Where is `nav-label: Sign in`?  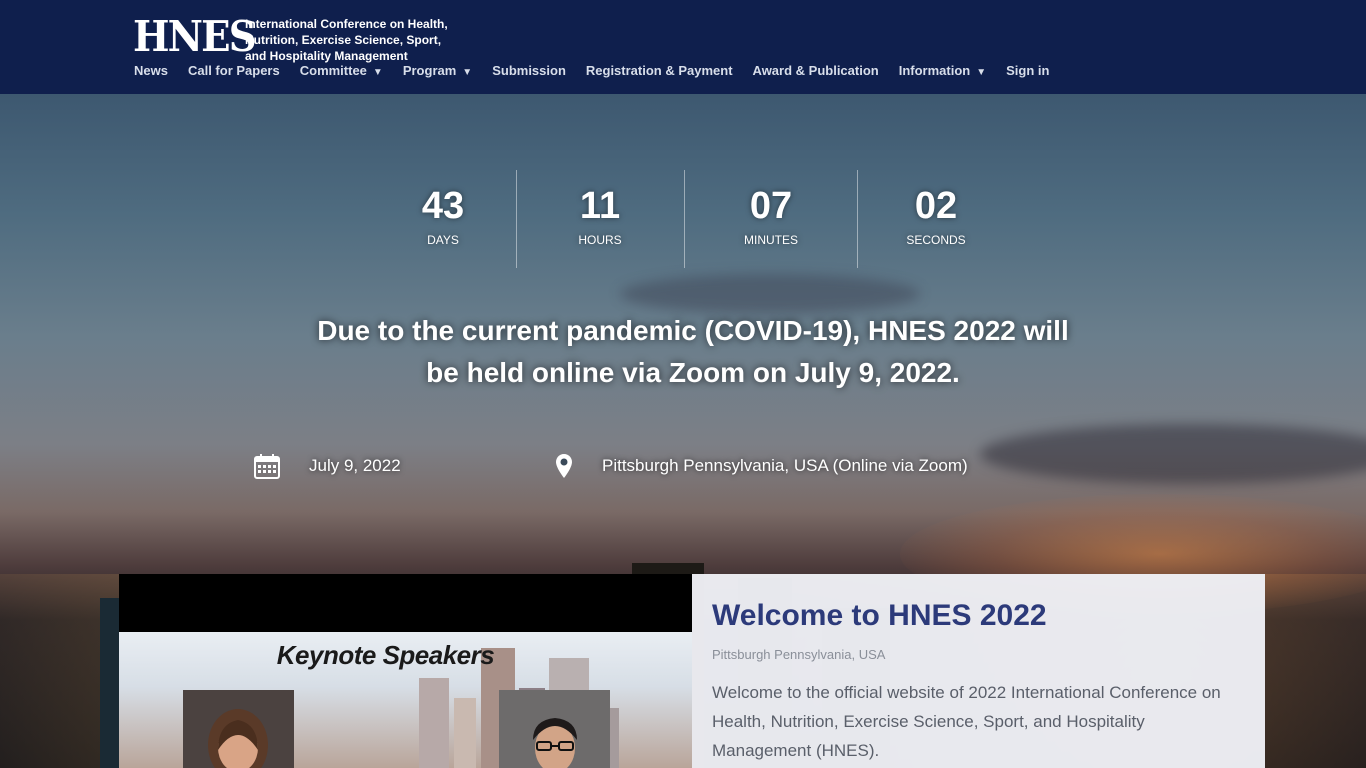
nav-label: Sign in is located at coordinates (1028, 70).